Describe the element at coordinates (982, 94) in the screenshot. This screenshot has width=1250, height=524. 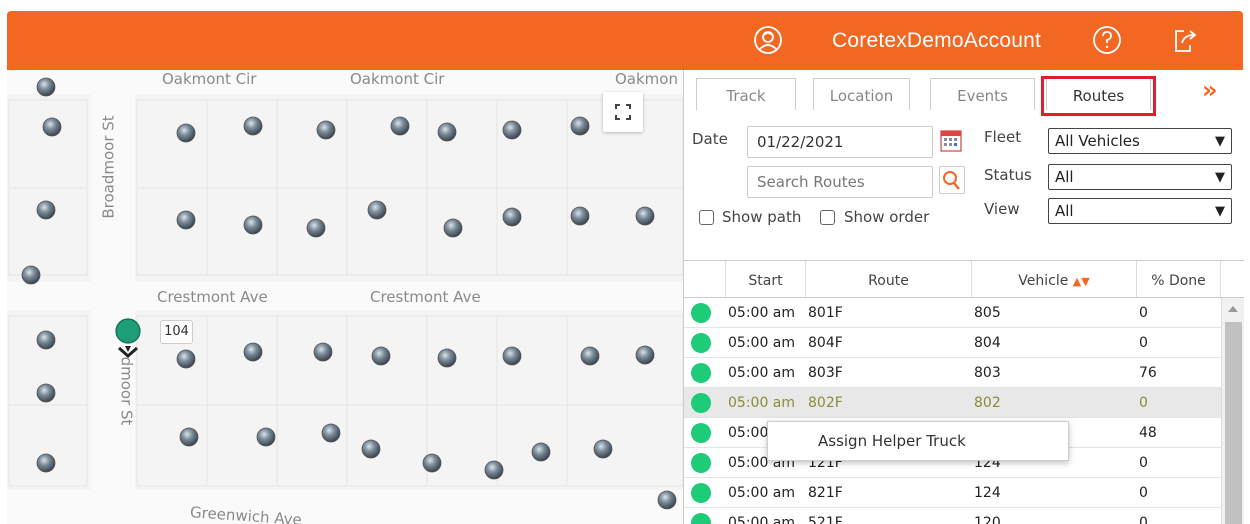
I see `tab-events: Events` at that location.